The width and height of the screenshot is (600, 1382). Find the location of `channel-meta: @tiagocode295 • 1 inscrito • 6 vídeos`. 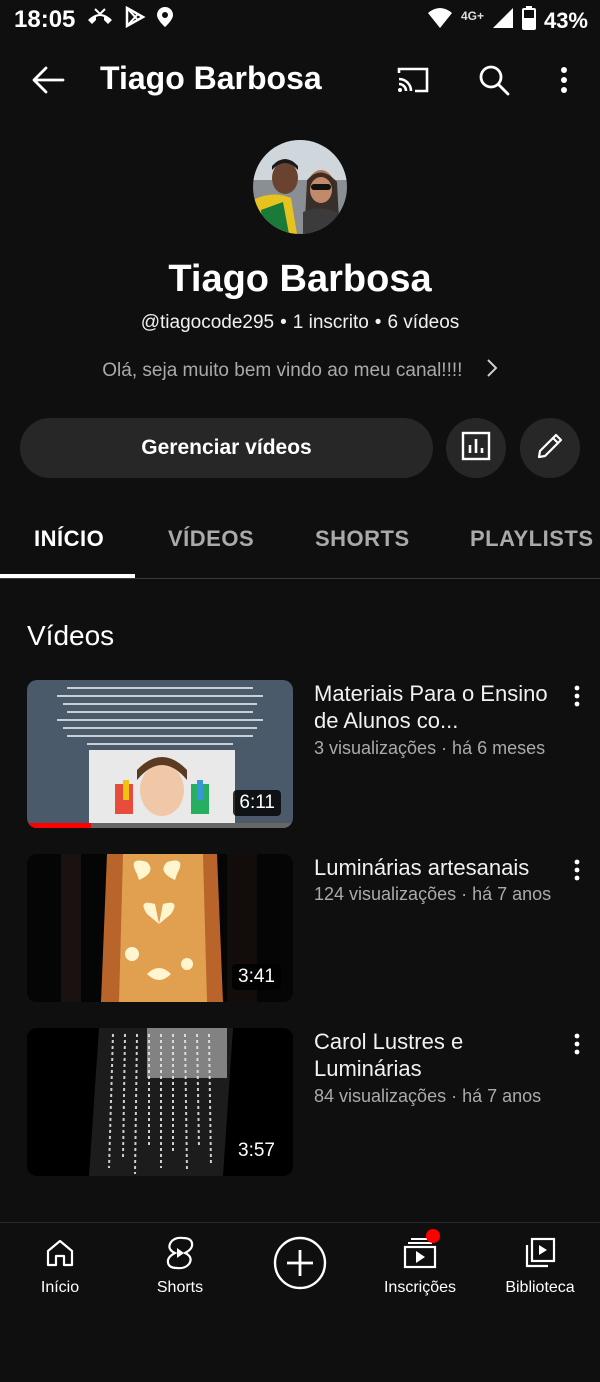

channel-meta: @tiagocode295 • 1 inscrito • 6 vídeos is located at coordinates (300, 322).